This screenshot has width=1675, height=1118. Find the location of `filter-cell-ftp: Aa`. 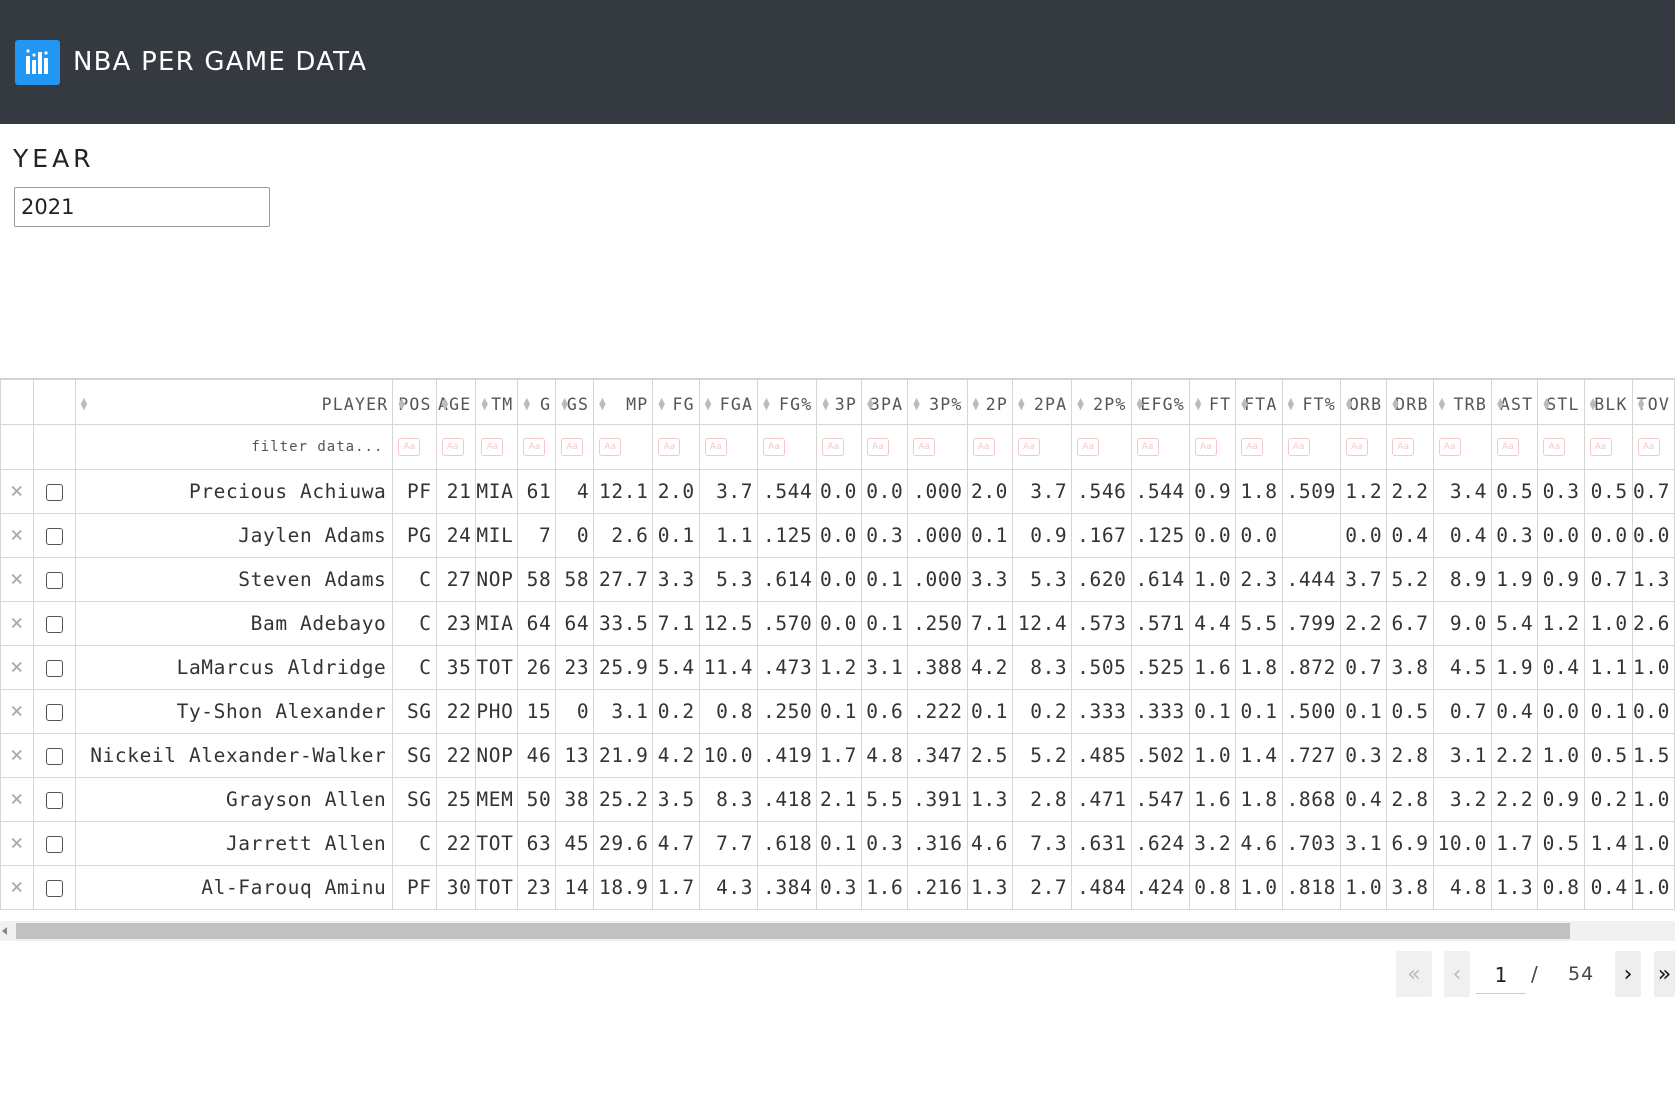

filter-cell-ftp: Aa is located at coordinates (1311, 447).